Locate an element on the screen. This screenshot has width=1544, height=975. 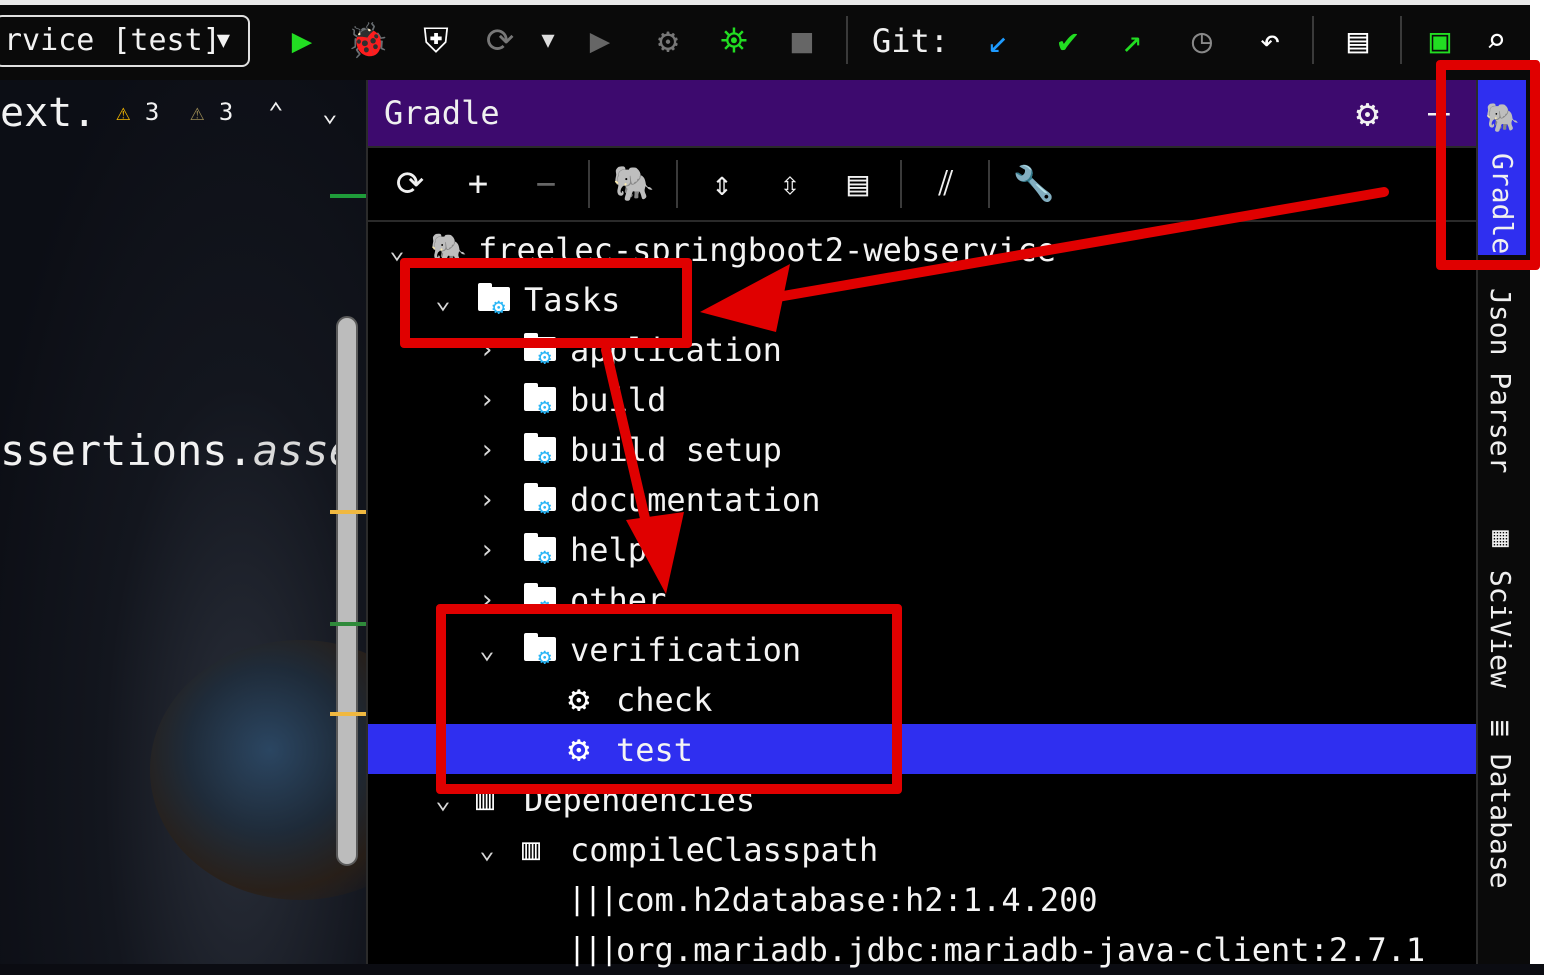
git-history-clock-icon: ◷ is located at coordinates (1202, 41).